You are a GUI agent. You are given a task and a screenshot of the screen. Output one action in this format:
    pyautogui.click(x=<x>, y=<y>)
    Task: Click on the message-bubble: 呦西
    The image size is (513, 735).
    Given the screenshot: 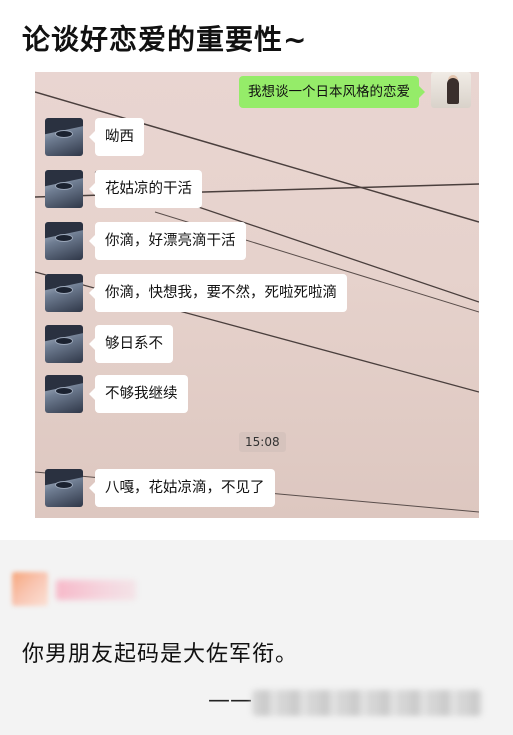 What is the action you would take?
    pyautogui.click(x=116, y=137)
    